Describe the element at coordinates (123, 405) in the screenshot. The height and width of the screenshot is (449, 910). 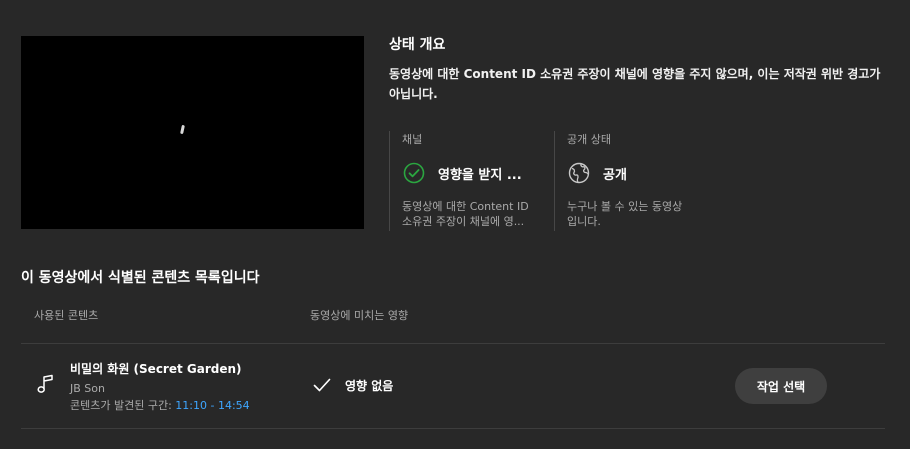
I see `match-range-label: 콘텐츠가 발견된 구간:` at that location.